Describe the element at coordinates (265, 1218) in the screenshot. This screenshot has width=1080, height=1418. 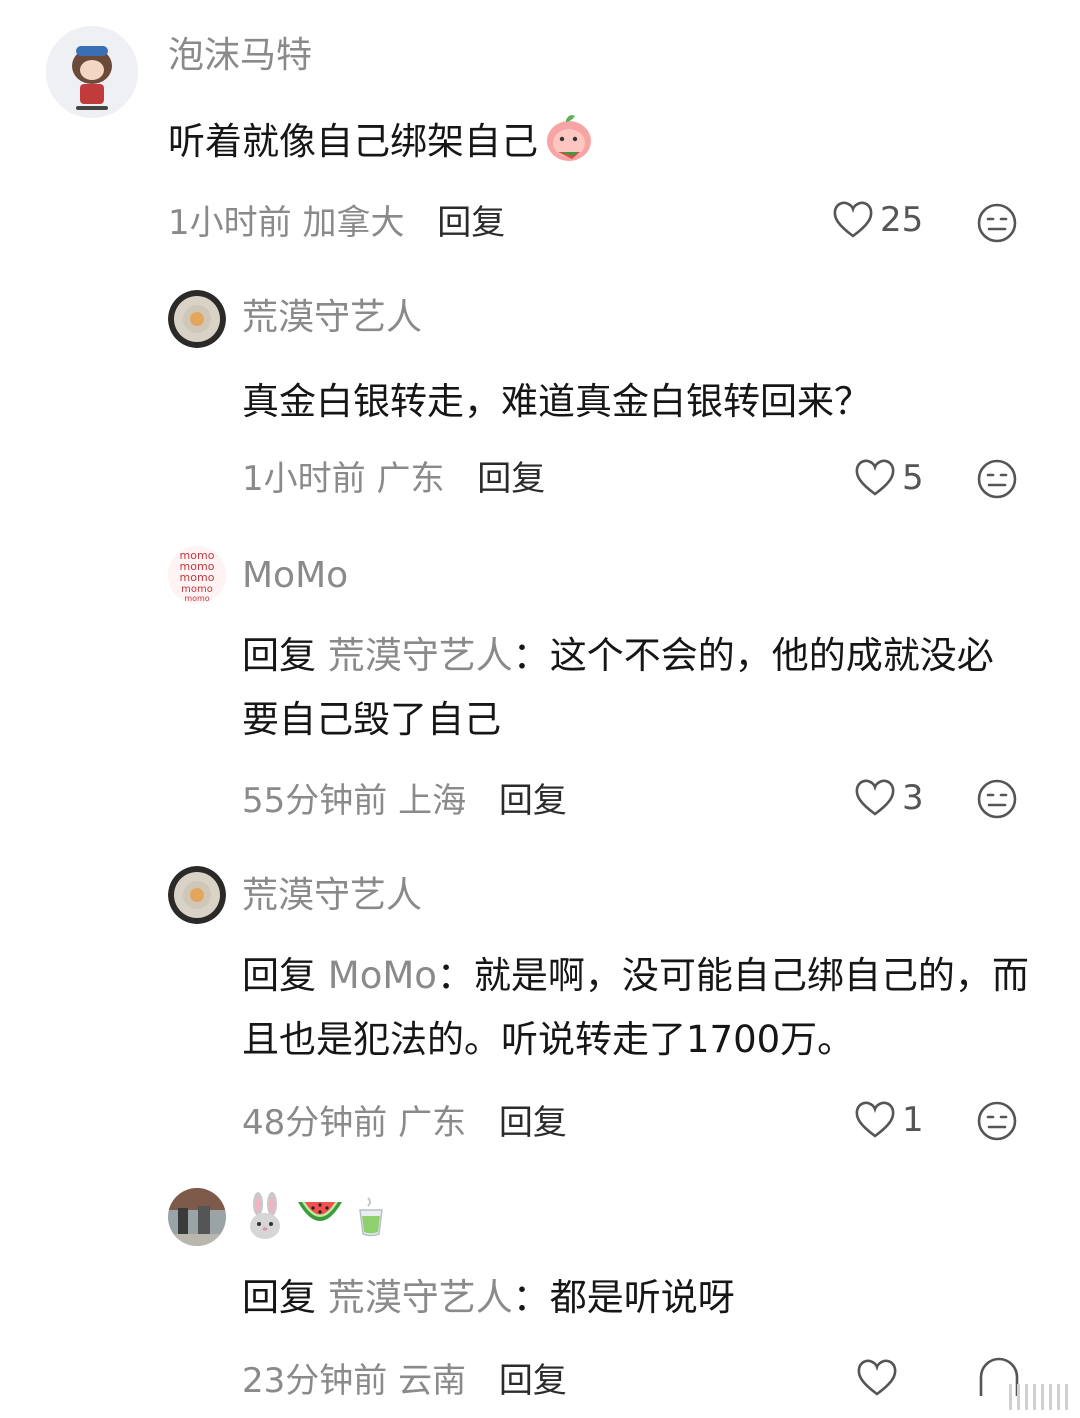
I see `rabbit-icon` at that location.